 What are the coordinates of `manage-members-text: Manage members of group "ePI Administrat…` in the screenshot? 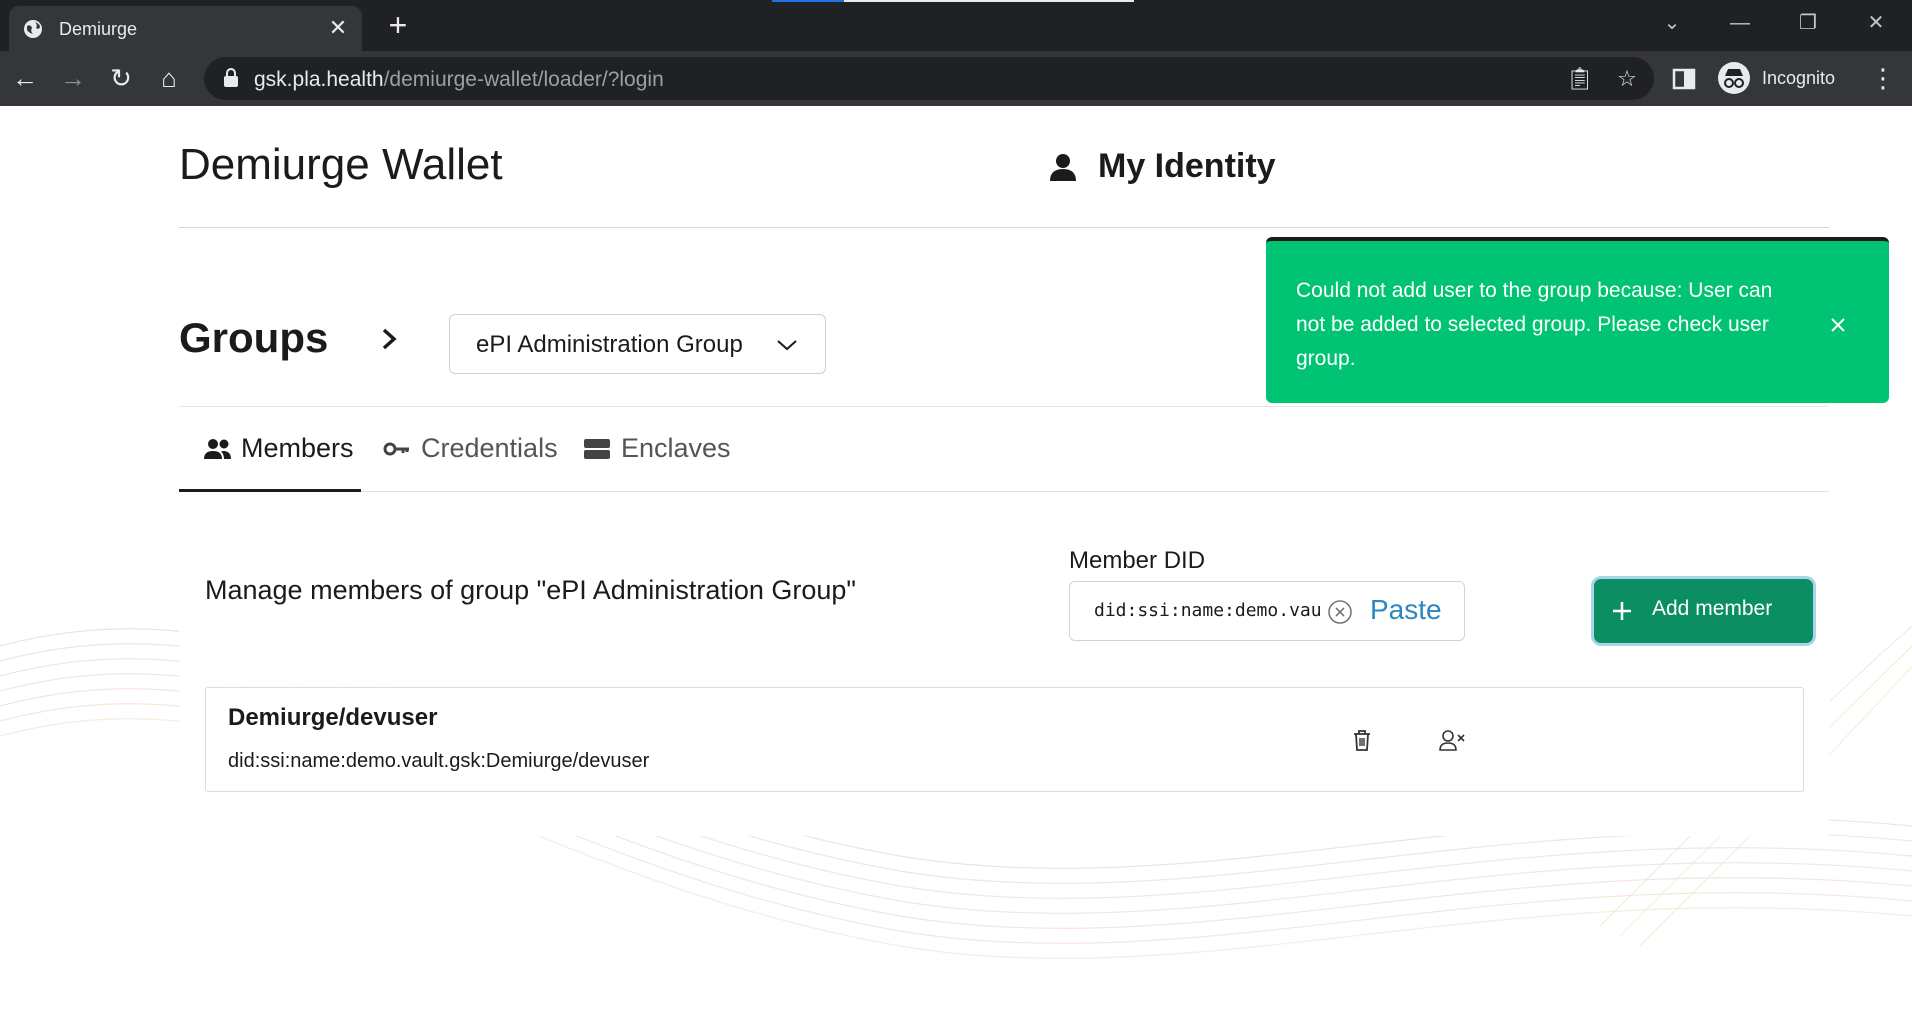 It's located at (530, 590).